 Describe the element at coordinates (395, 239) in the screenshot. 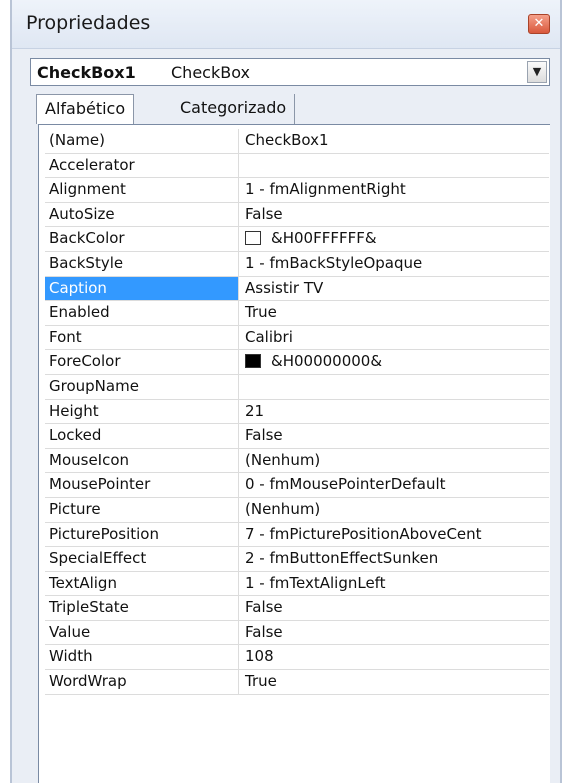

I see `property-value: &H00FFFFFF&` at that location.